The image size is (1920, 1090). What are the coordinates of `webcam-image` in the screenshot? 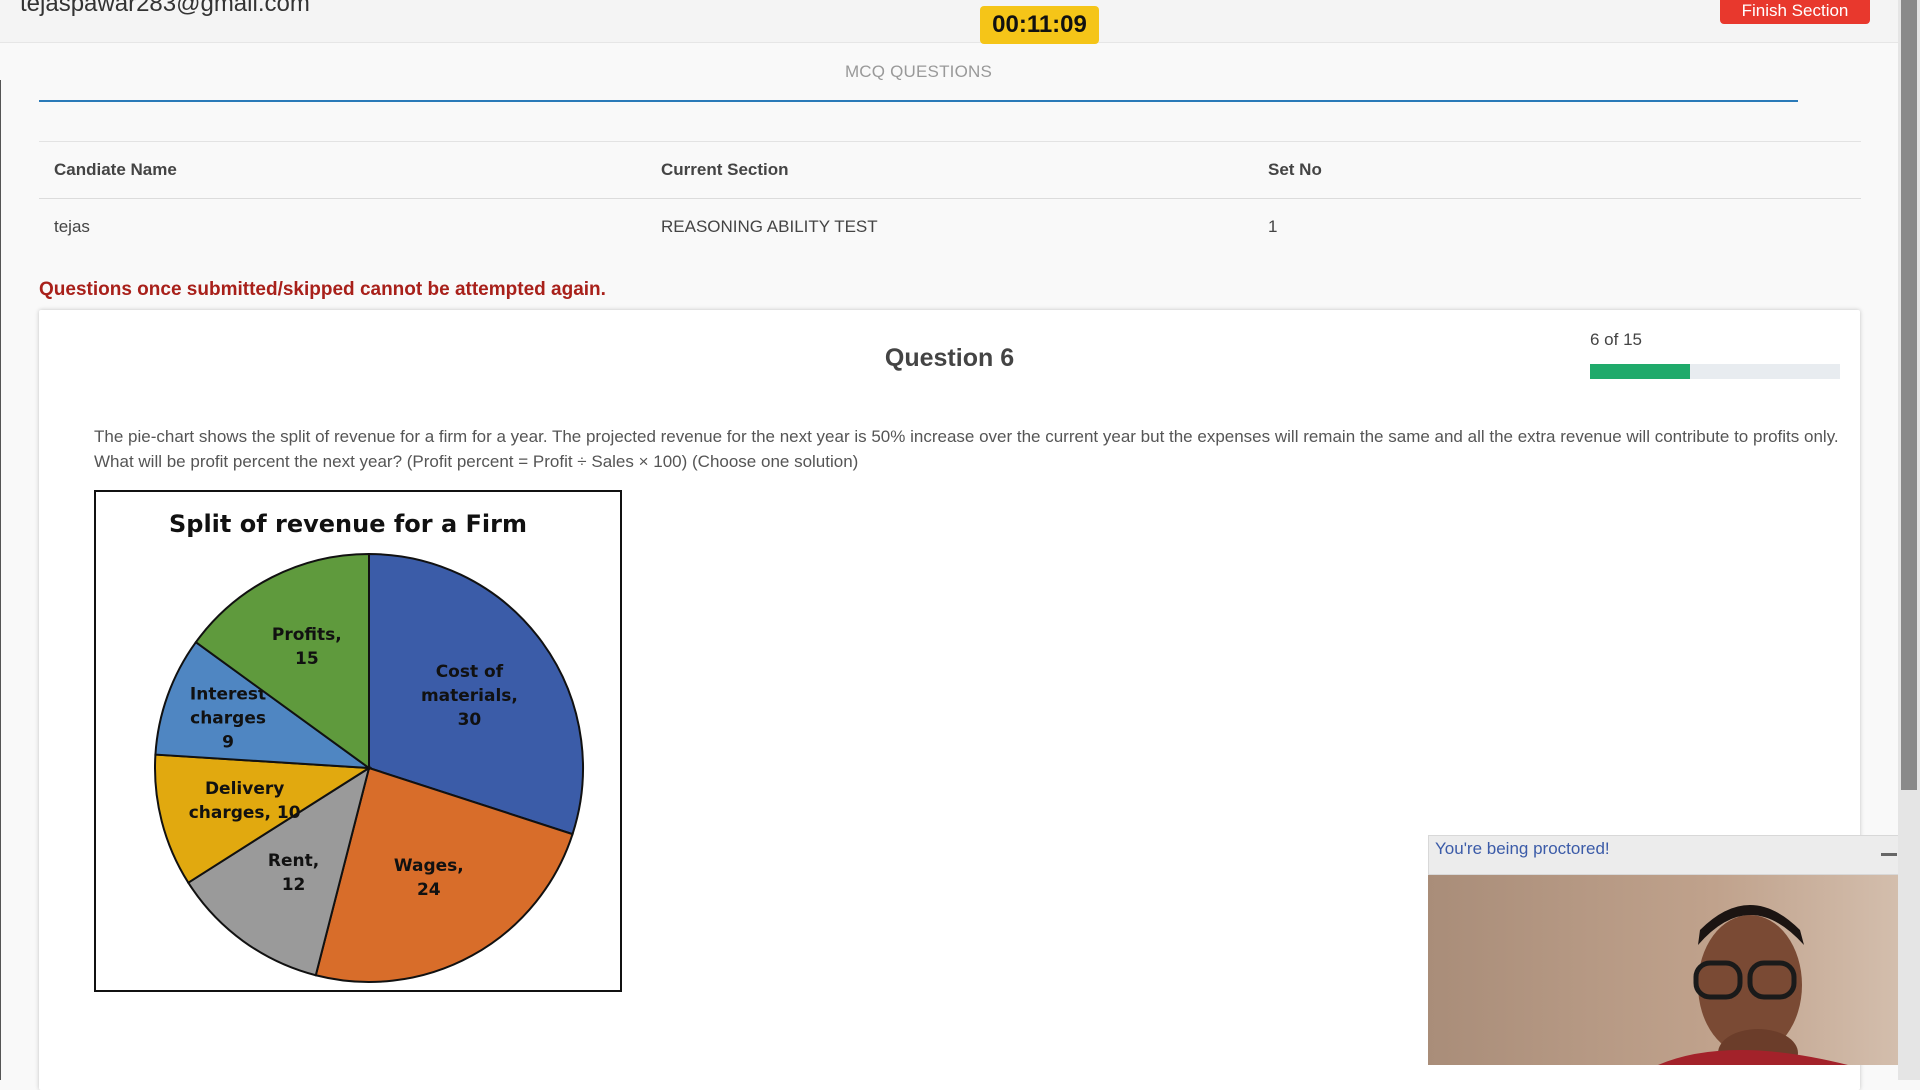 It's located at (1667, 970).